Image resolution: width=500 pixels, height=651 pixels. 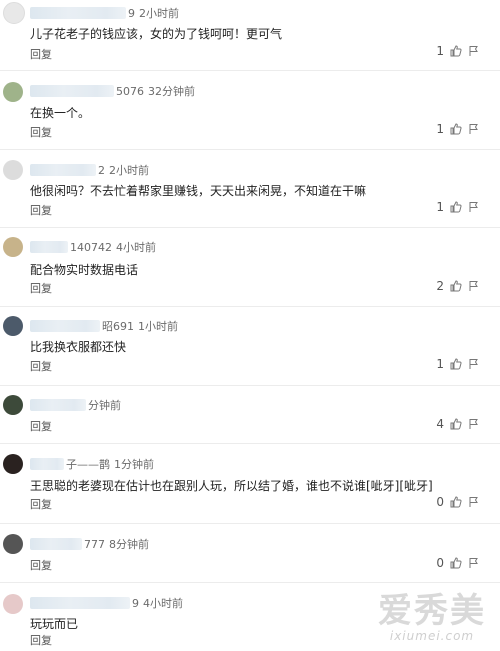 What do you see at coordinates (60, 113) in the screenshot?
I see `comment-text: 在换一个。` at bounding box center [60, 113].